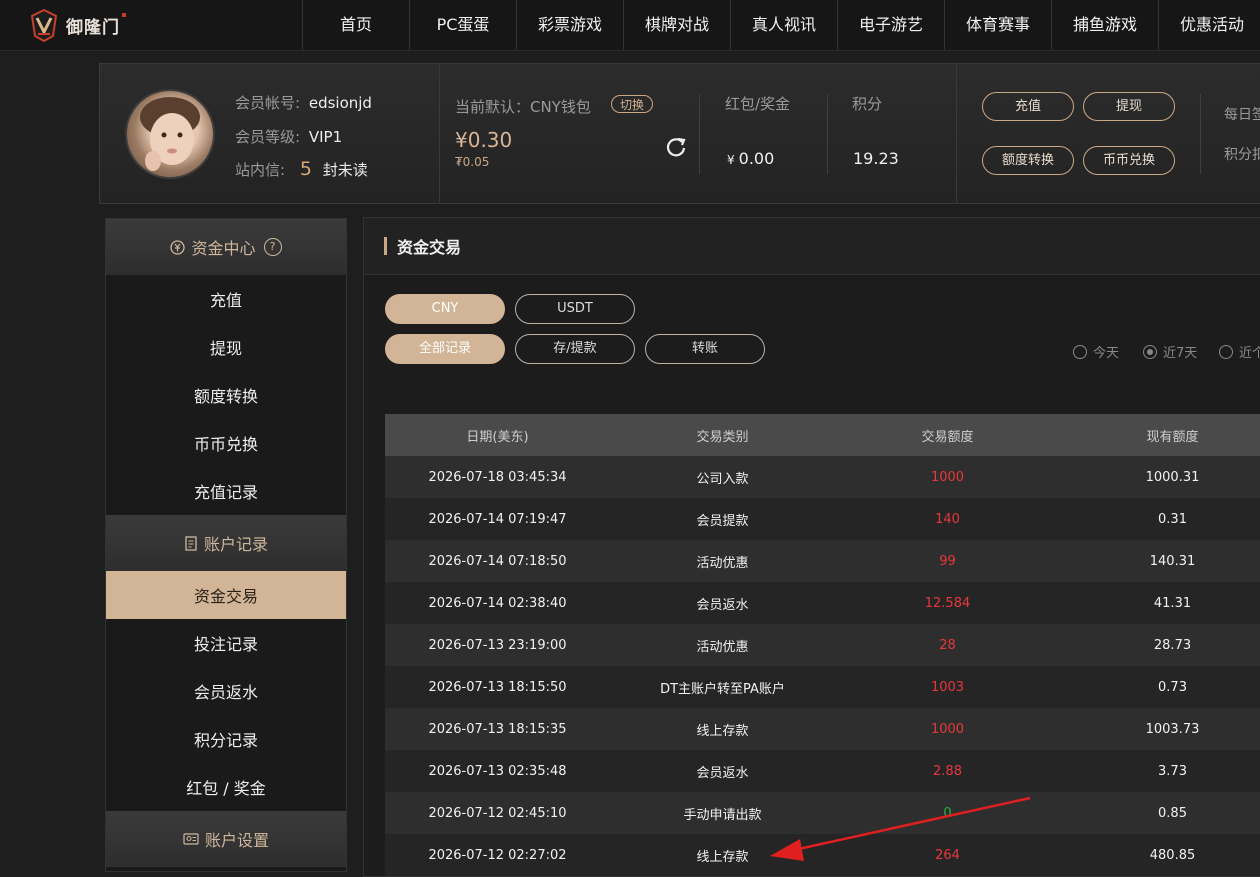 The width and height of the screenshot is (1260, 877). What do you see at coordinates (1172, 519) in the screenshot?
I see `cell-balance: 0.31` at bounding box center [1172, 519].